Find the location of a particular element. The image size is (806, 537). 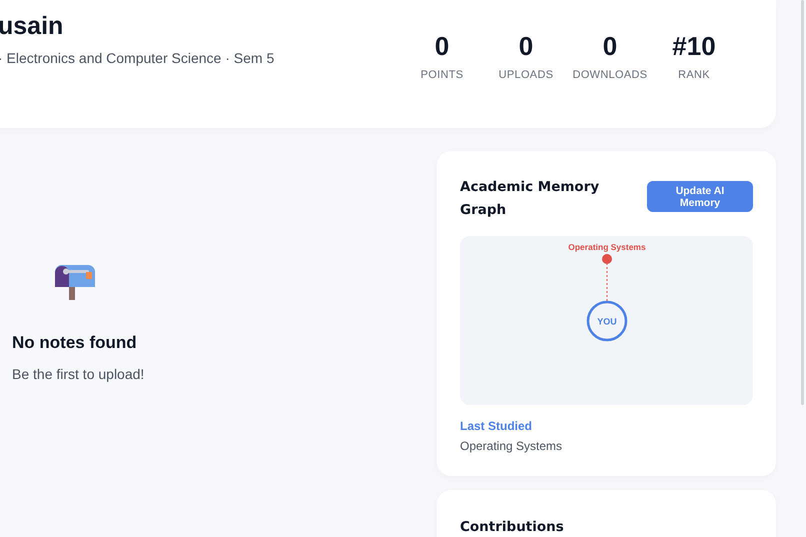

stat-label: UPLOADS is located at coordinates (526, 75).